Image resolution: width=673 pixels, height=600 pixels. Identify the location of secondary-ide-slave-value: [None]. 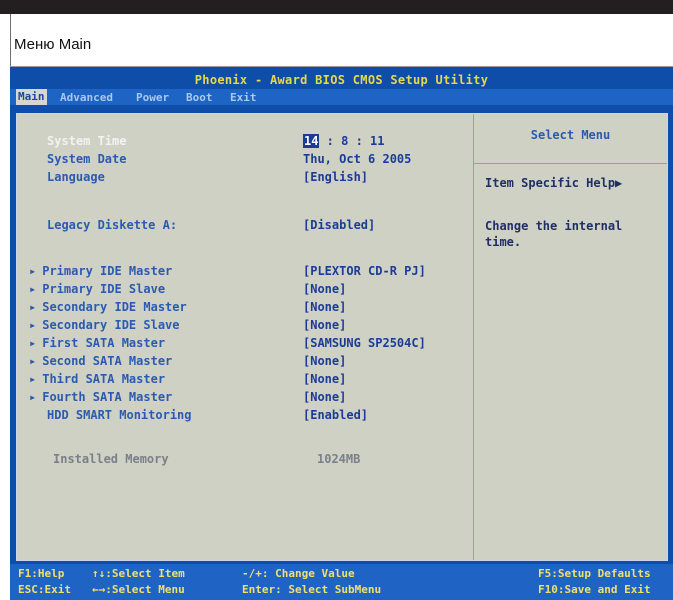
(324, 325).